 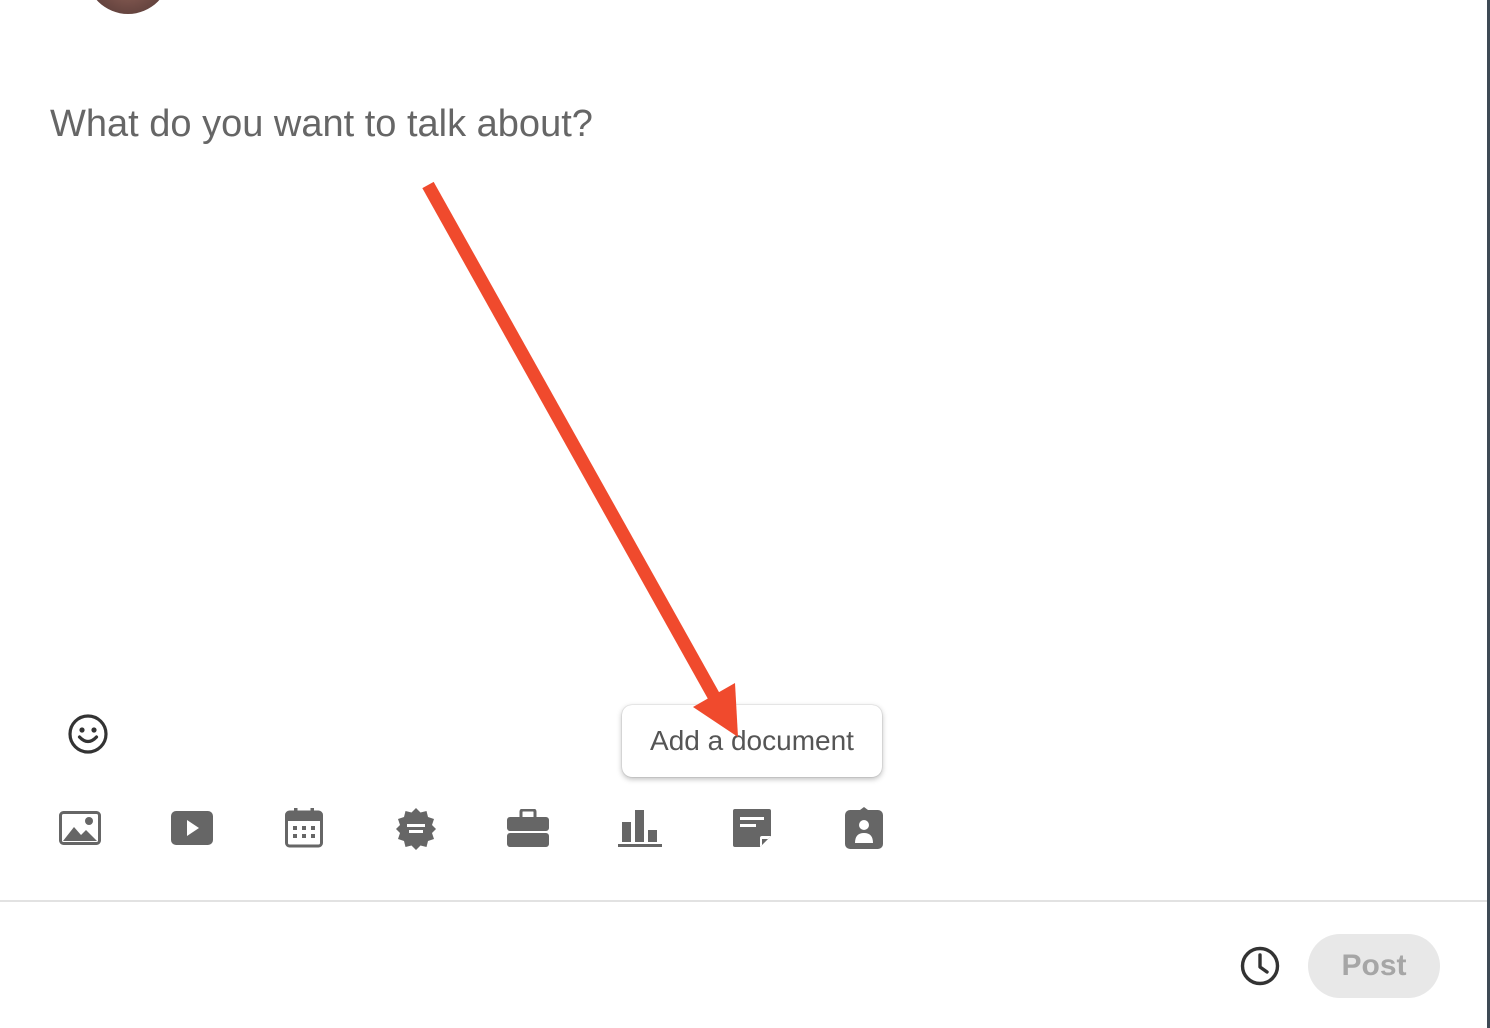 I want to click on tooltip-text: Add a document, so click(x=752, y=740).